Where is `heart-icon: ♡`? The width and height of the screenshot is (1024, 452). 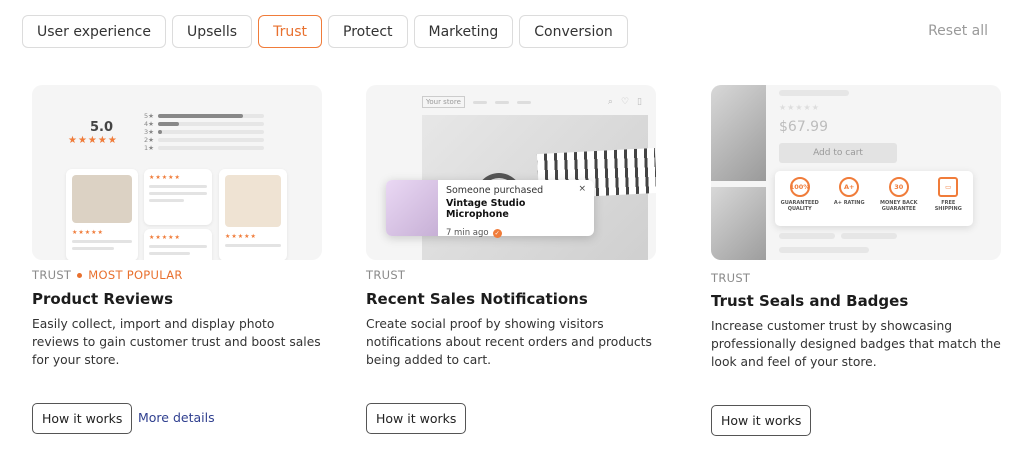 heart-icon: ♡ is located at coordinates (625, 102).